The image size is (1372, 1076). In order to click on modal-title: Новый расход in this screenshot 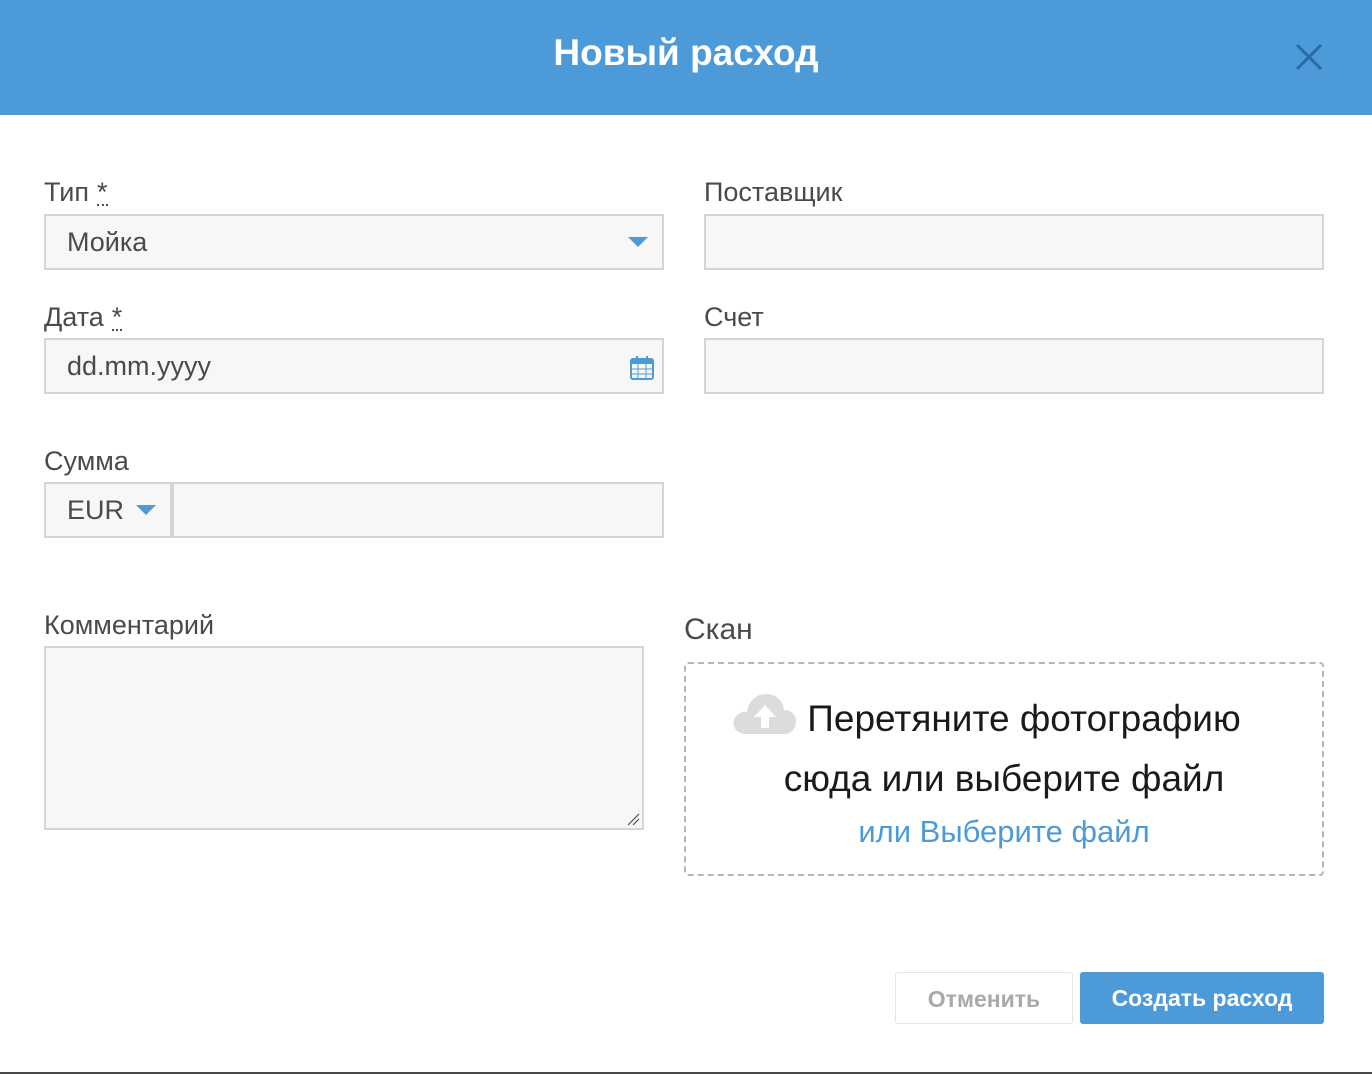, I will do `click(686, 52)`.